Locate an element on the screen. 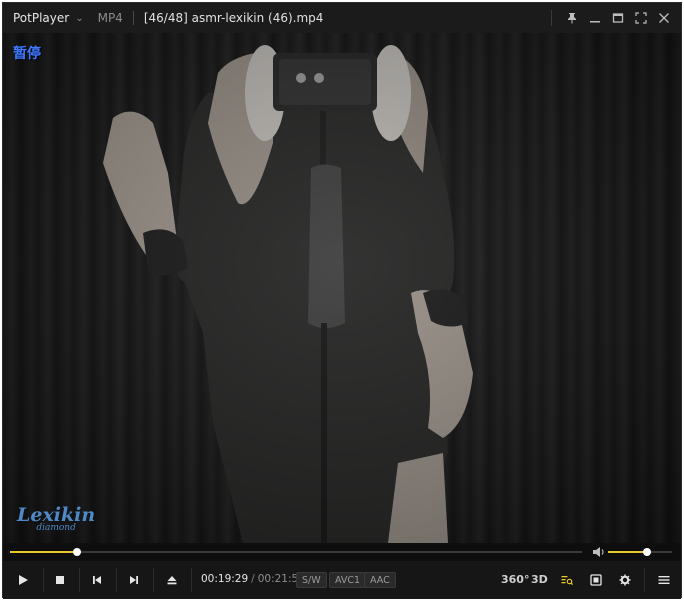  audio-codec-badge: AAC is located at coordinates (380, 580).